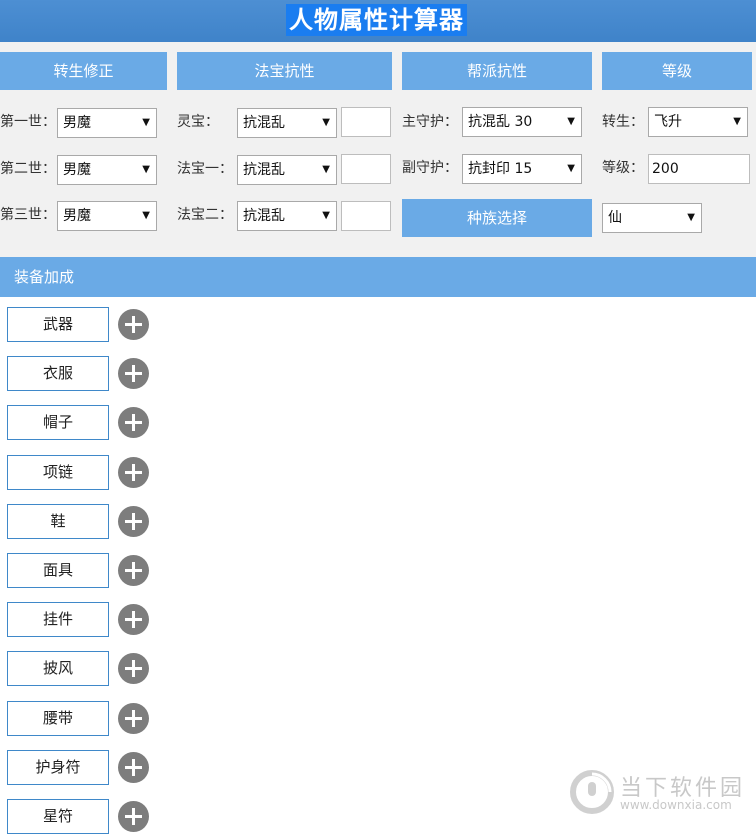  I want to click on equipment-item-button: 护身符, so click(58, 767).